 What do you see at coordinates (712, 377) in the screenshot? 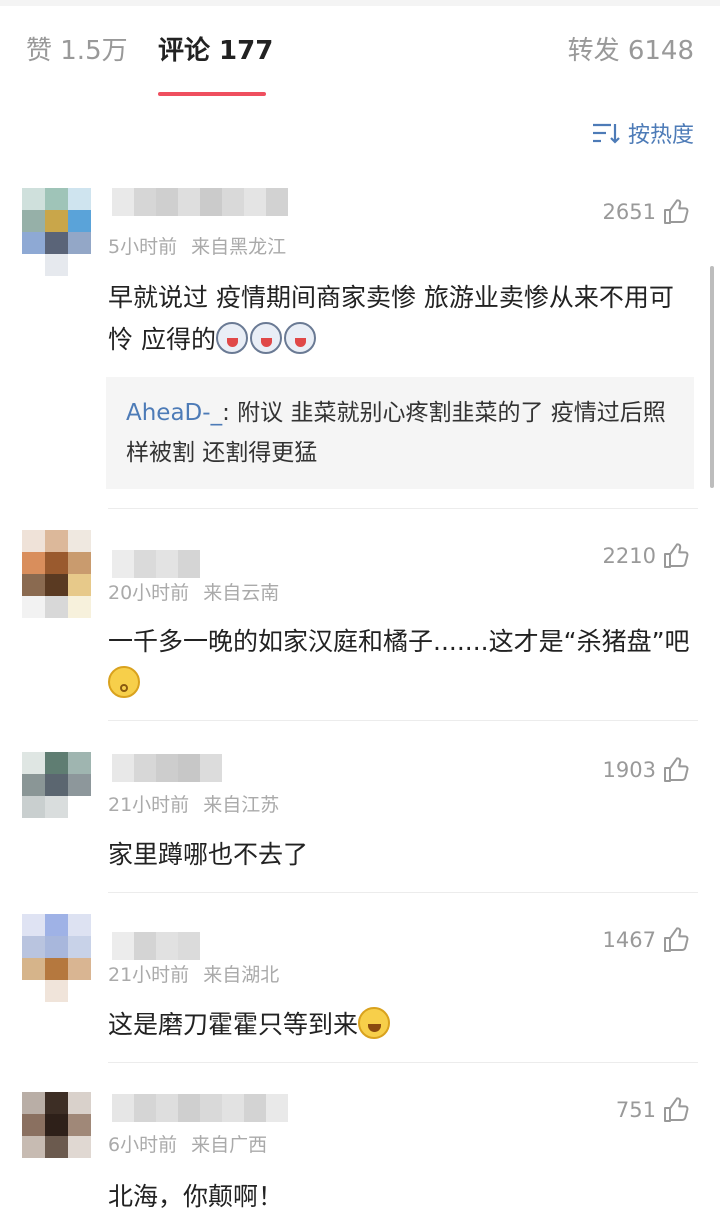
I see `scrollbar` at bounding box center [712, 377].